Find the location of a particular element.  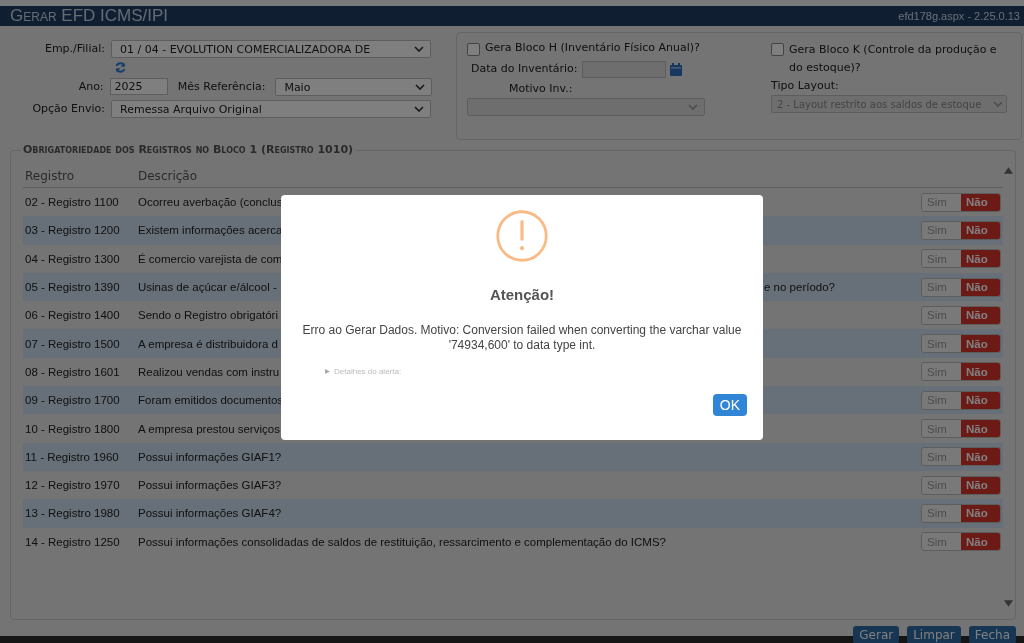

field-label: Opção Envio: is located at coordinates (68, 109).